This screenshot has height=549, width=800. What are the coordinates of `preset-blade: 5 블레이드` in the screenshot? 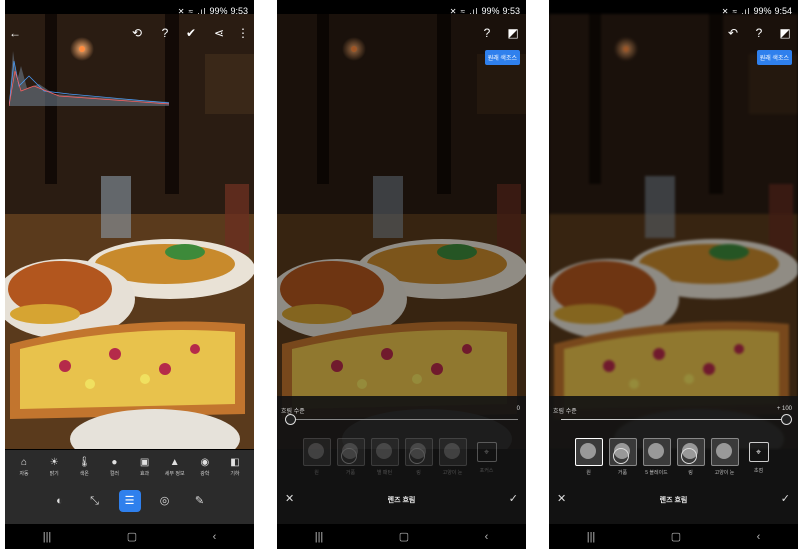 It's located at (656, 457).